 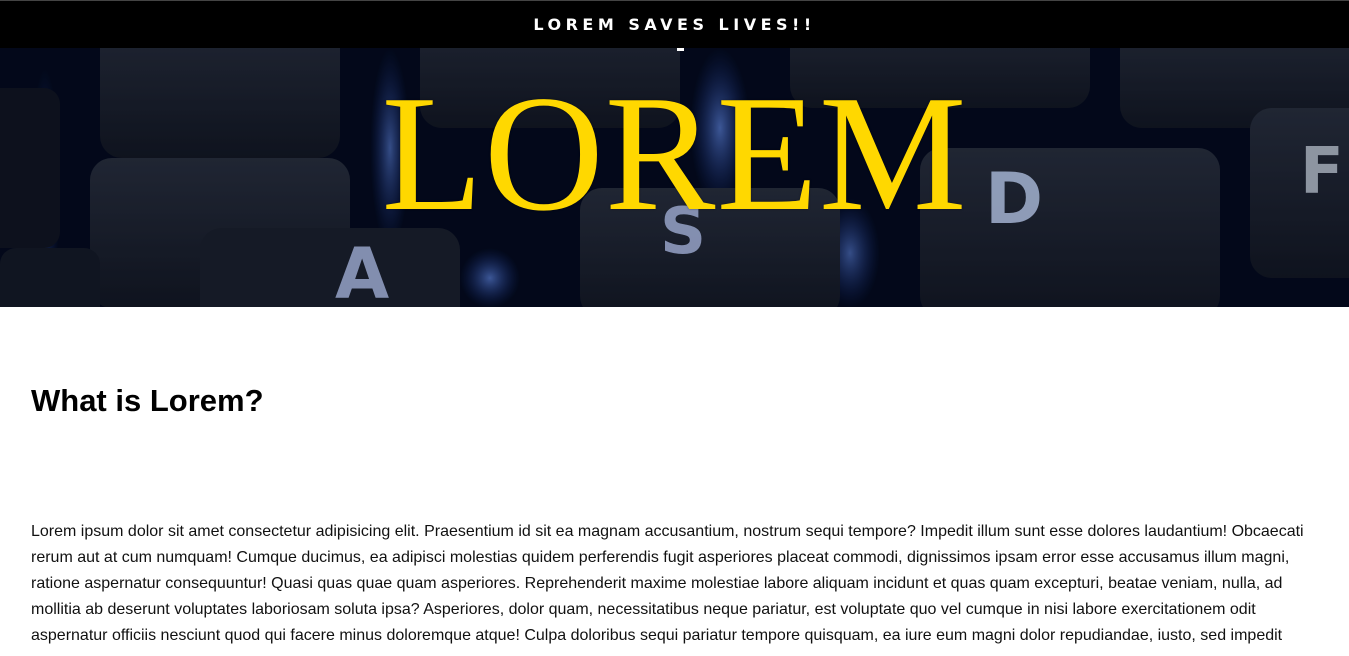 I want to click on banner-title: LOREM SAVES LIVES!!, so click(x=674, y=24).